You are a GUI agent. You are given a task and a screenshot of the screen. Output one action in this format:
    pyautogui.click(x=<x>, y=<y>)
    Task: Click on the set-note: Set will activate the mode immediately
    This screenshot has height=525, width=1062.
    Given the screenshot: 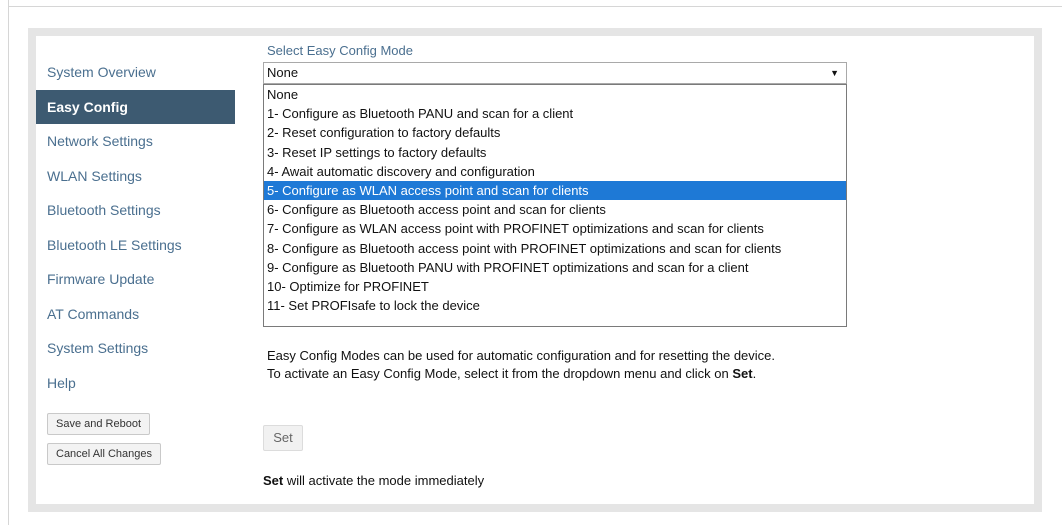 What is the action you would take?
    pyautogui.click(x=374, y=480)
    